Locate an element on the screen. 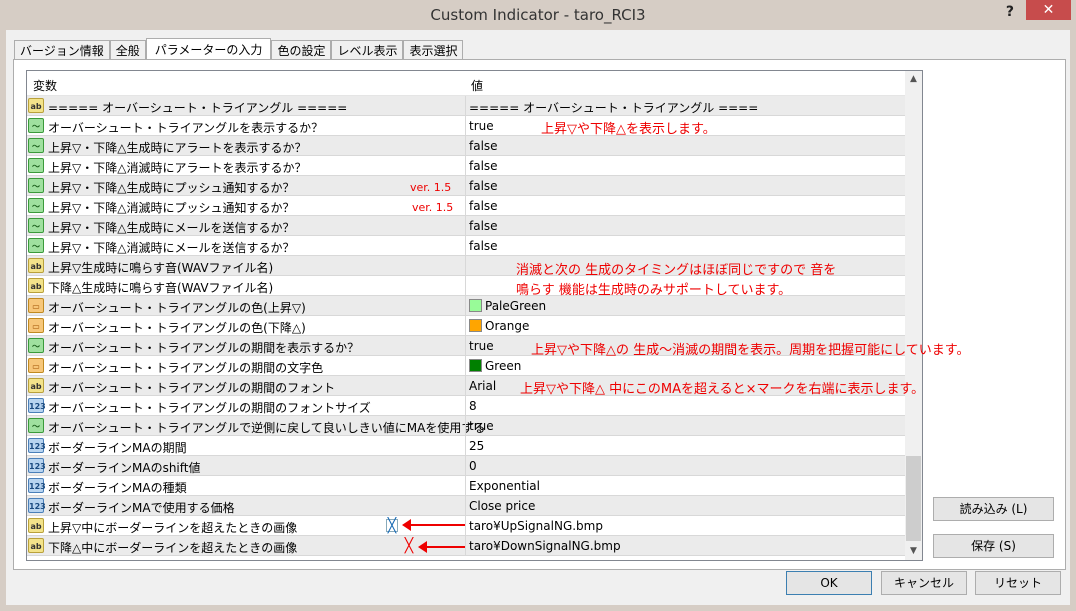 The width and height of the screenshot is (1076, 611). parameter-value: 0 is located at coordinates (473, 466).